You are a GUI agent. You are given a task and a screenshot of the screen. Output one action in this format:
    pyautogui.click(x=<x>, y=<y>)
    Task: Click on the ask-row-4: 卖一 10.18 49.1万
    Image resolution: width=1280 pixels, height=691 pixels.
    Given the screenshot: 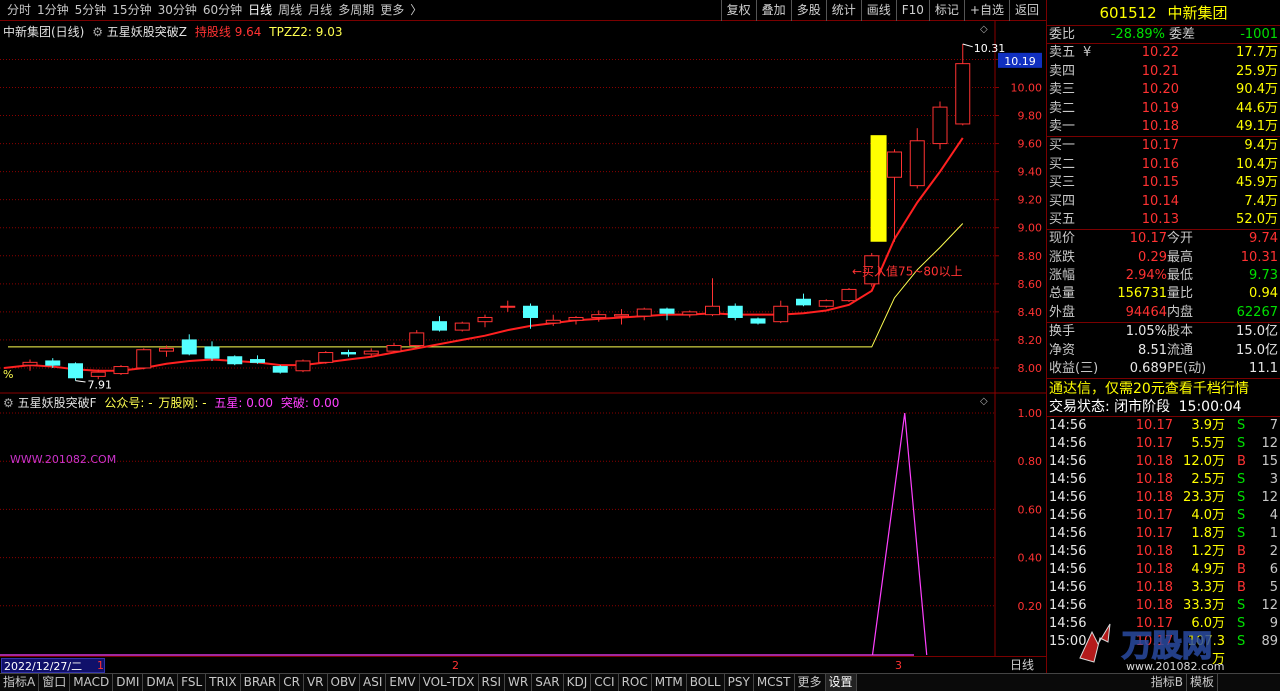 What is the action you would take?
    pyautogui.click(x=1163, y=127)
    